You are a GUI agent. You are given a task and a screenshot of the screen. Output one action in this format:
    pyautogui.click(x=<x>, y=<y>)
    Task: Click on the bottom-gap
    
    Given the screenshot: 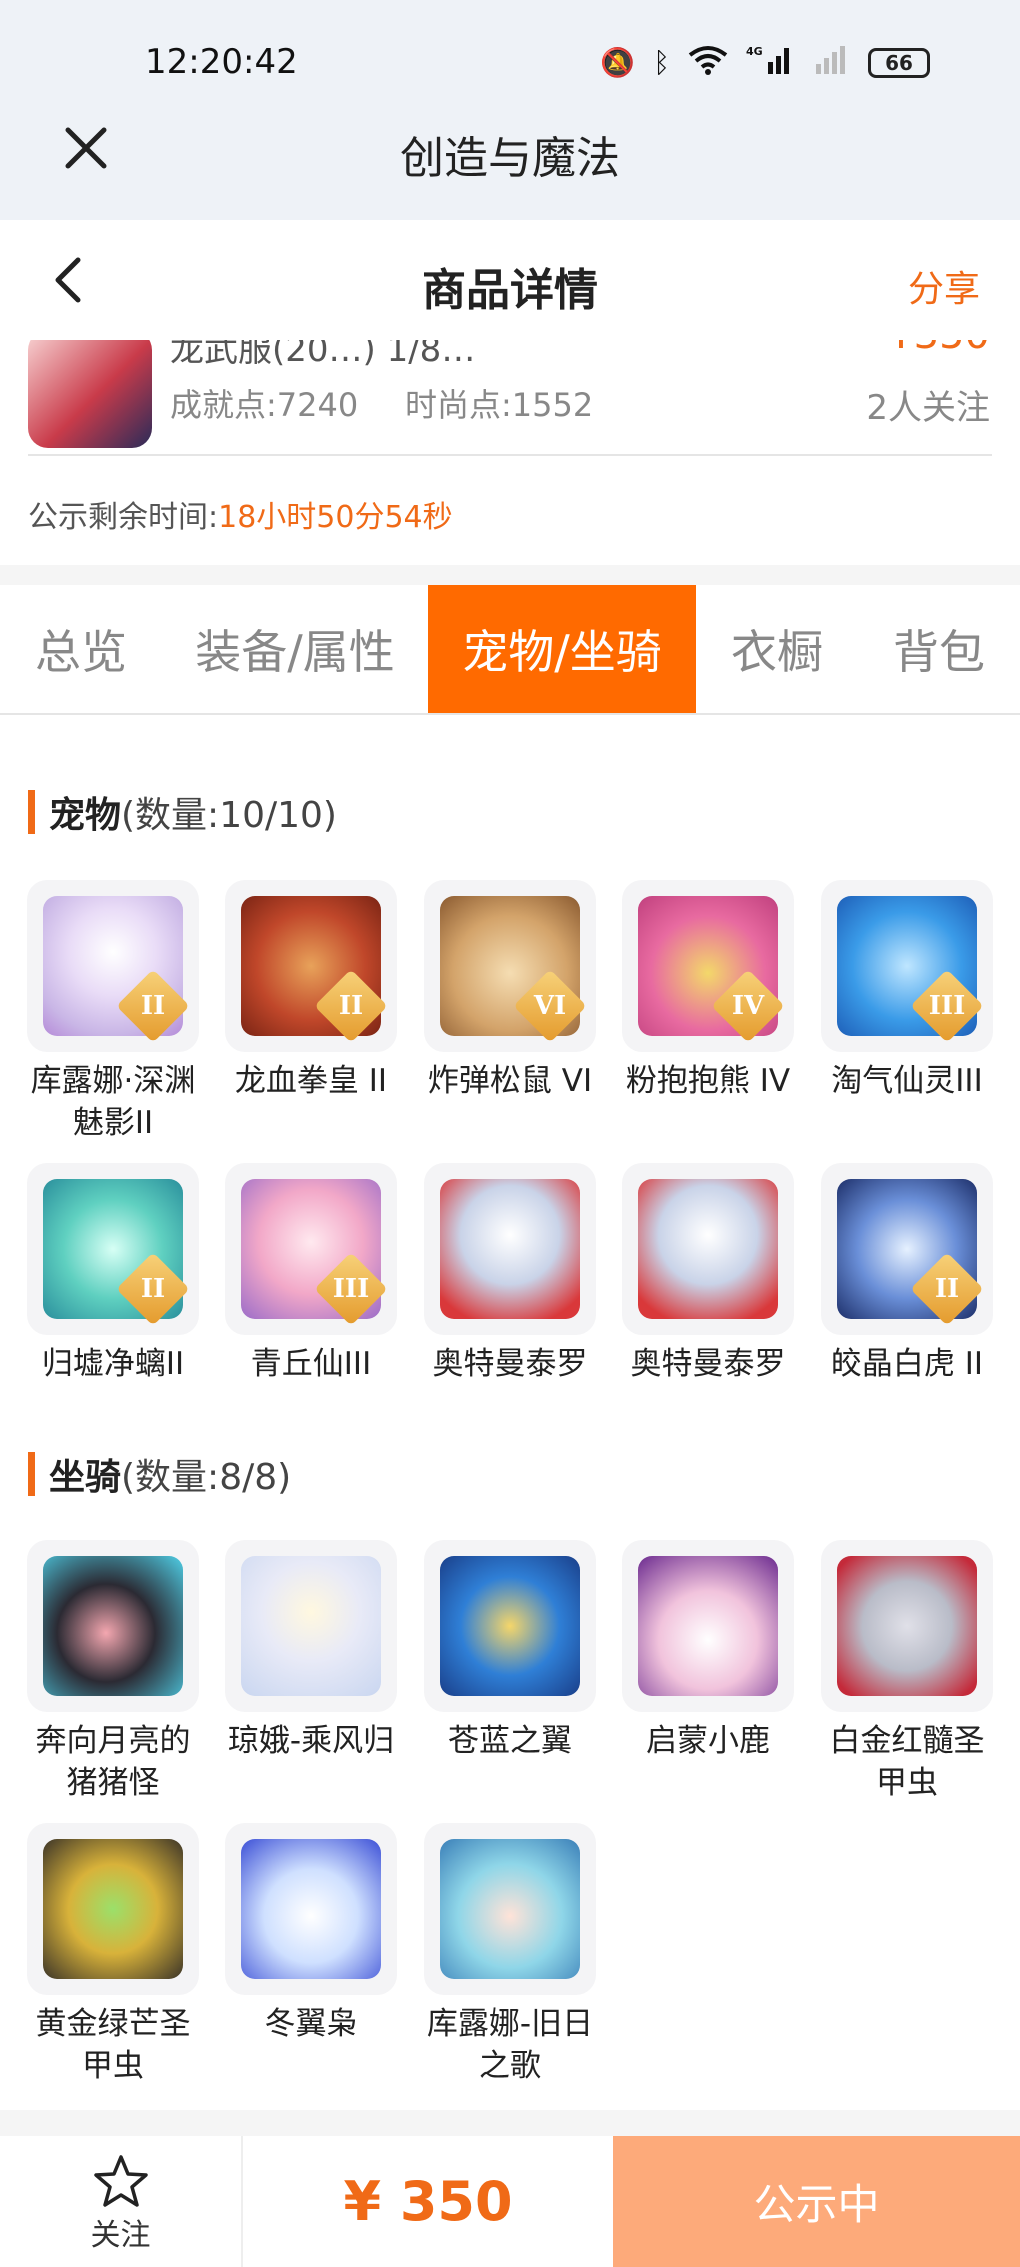 What is the action you would take?
    pyautogui.click(x=510, y=2123)
    